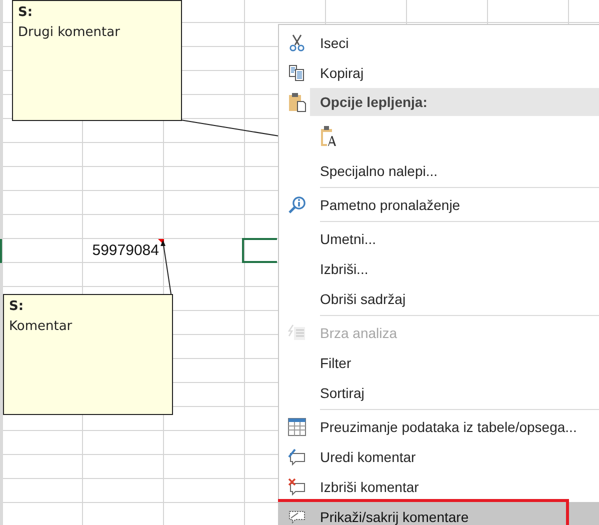 The height and width of the screenshot is (525, 599). What do you see at coordinates (439, 363) in the screenshot?
I see `menu-item: Filter` at bounding box center [439, 363].